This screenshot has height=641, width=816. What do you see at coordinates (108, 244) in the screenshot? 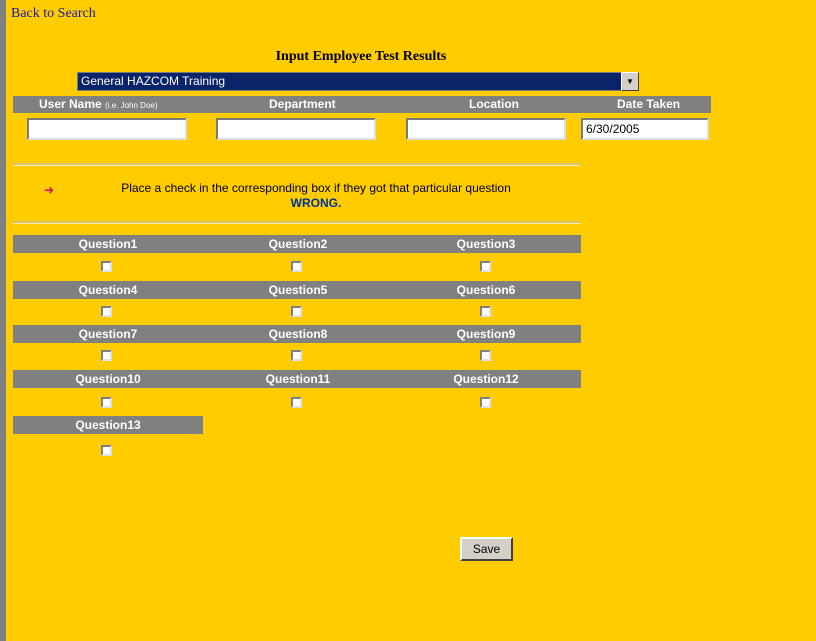
I see `question-label: Question1` at bounding box center [108, 244].